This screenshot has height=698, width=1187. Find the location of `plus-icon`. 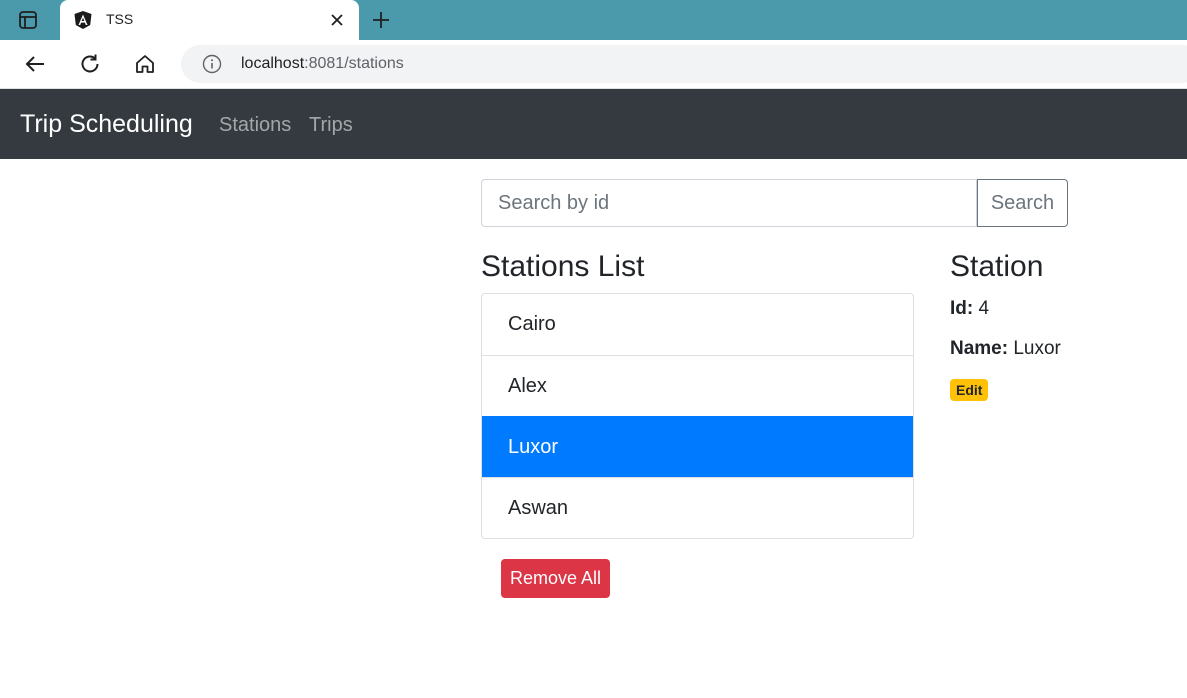

plus-icon is located at coordinates (381, 20).